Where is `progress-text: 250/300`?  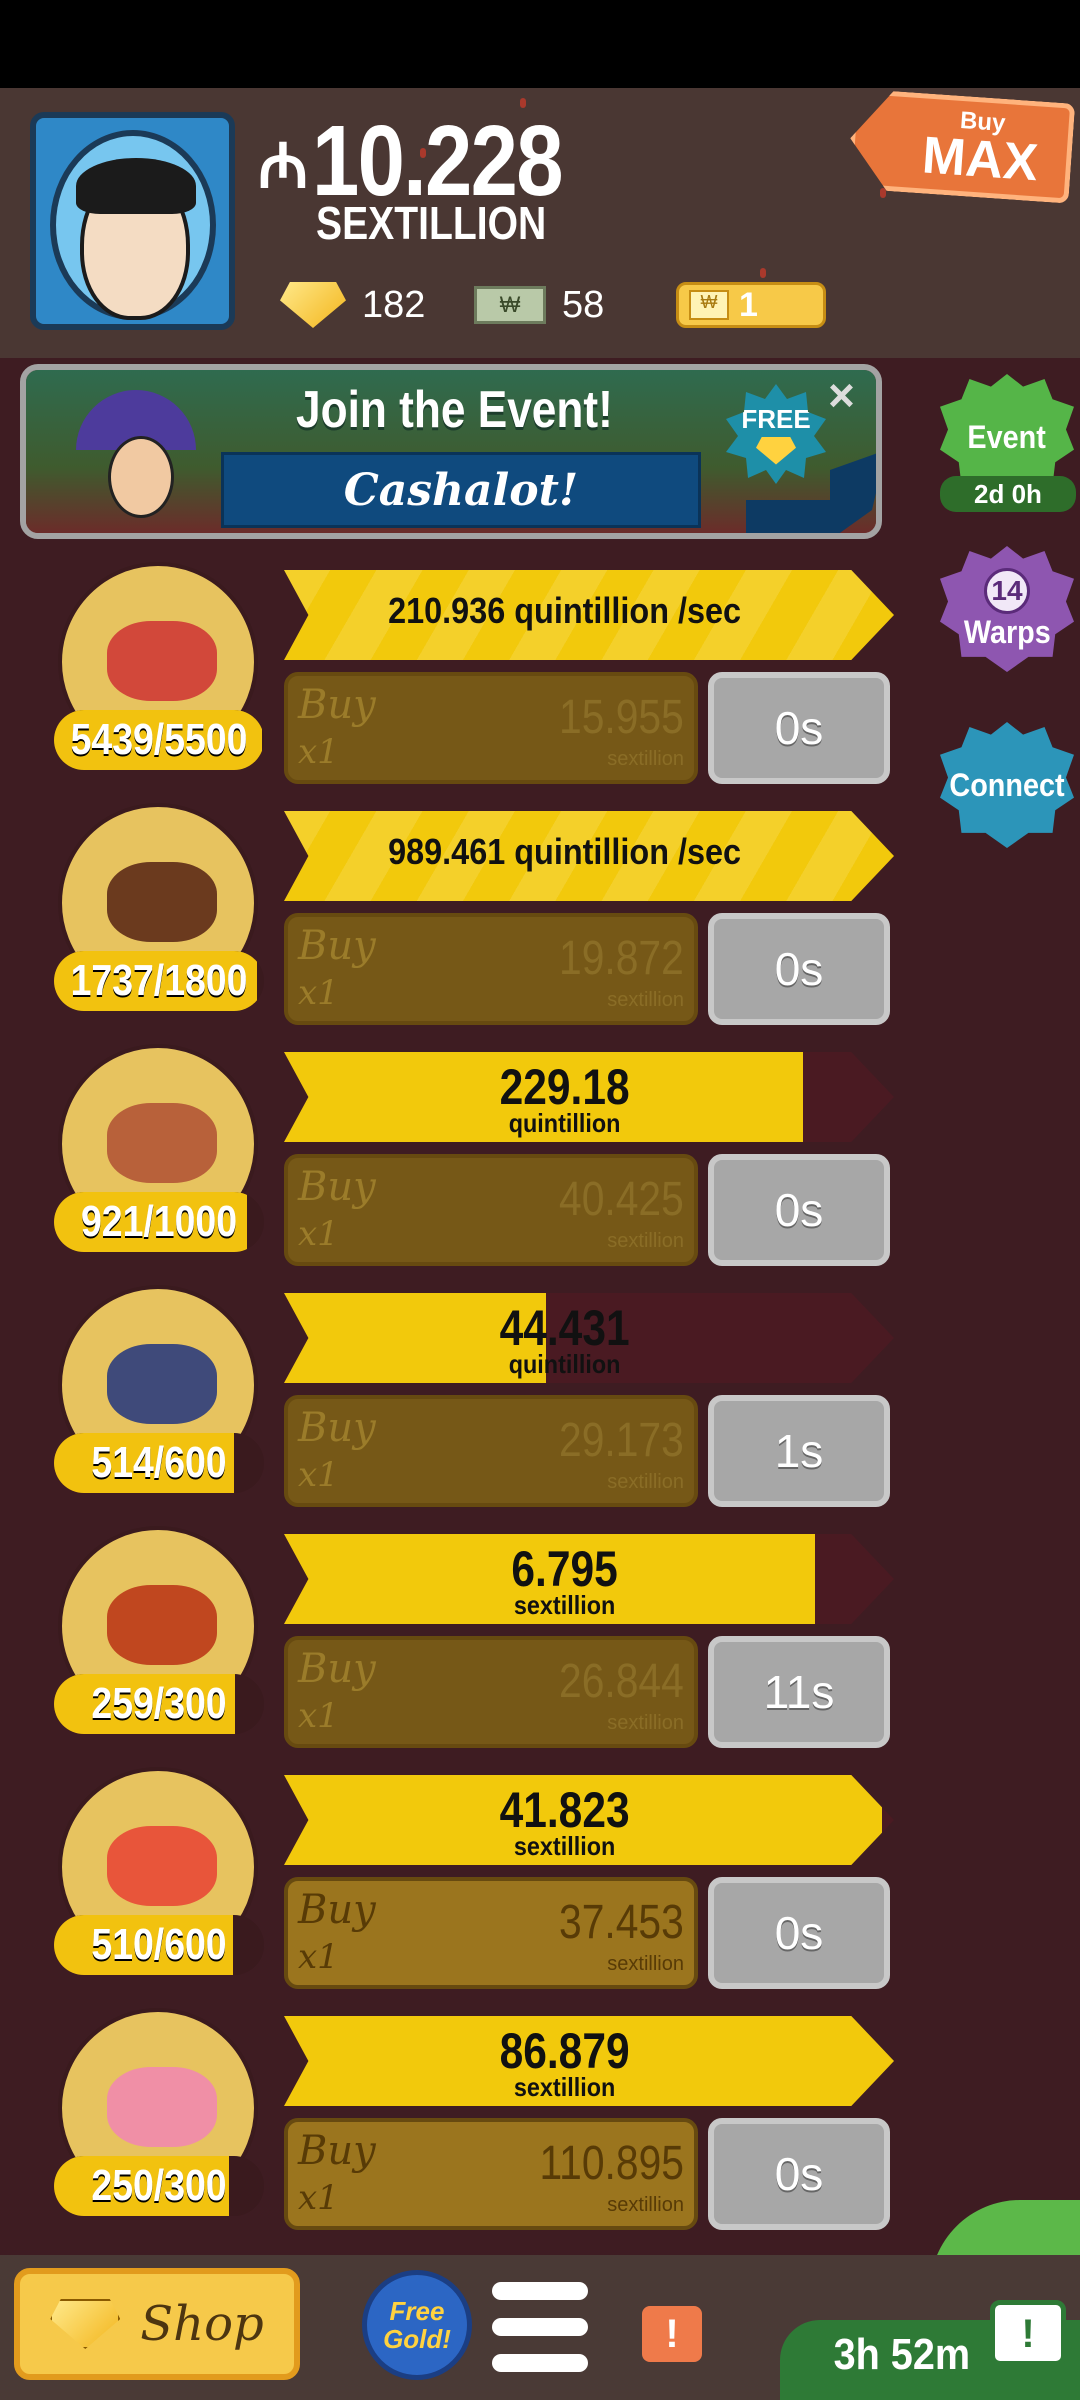
progress-text: 250/300 is located at coordinates (159, 2185).